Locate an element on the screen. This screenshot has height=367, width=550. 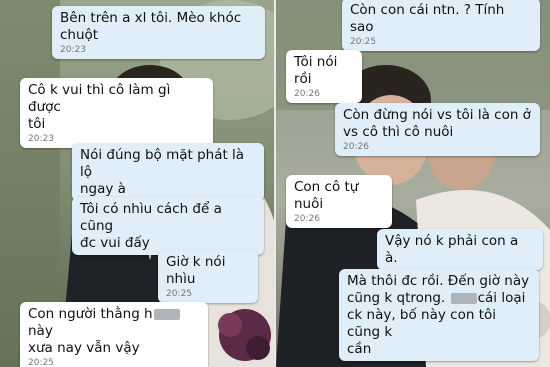
message-text: Nói đúng bộ mặt phát là lộ ngay à is located at coordinates (162, 172).